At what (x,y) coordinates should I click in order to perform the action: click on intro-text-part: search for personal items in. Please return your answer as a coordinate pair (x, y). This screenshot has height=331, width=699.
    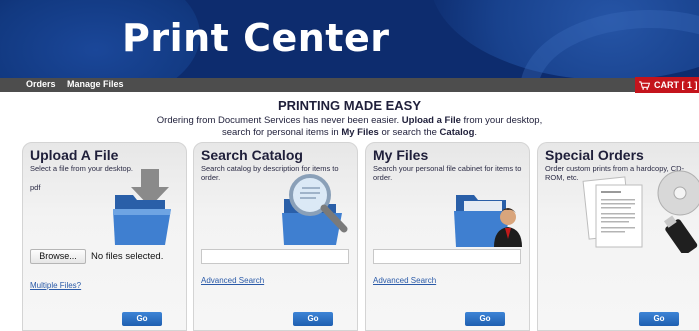
    Looking at the image, I should click on (281, 132).